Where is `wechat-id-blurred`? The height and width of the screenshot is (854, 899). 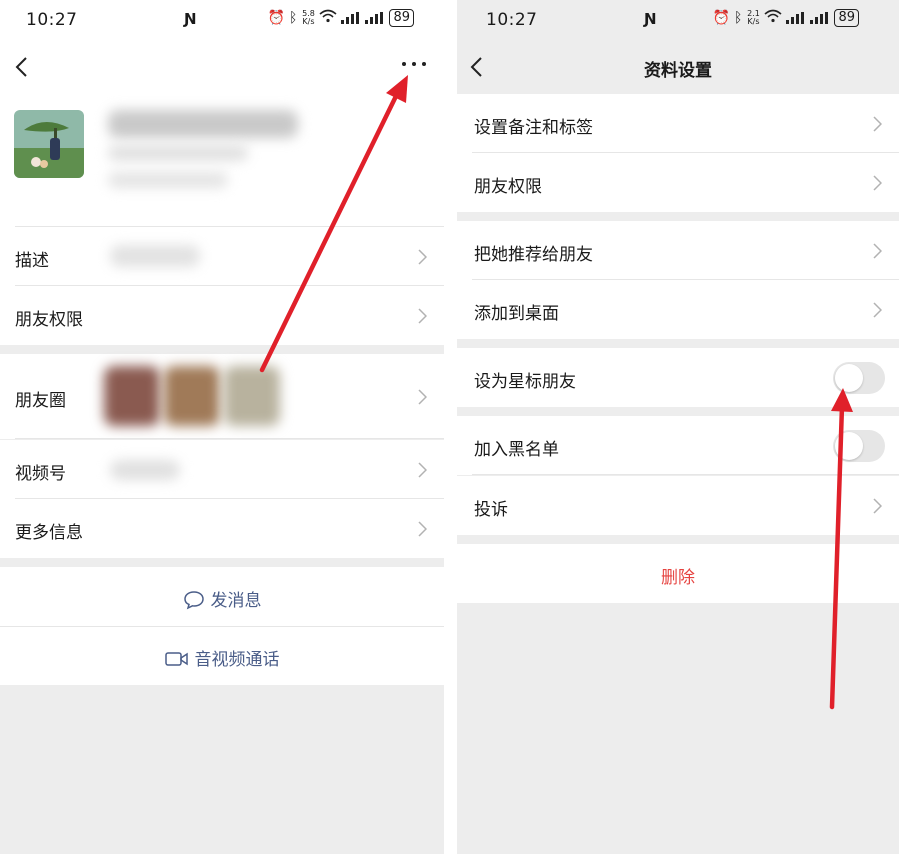
wechat-id-blurred is located at coordinates (178, 153).